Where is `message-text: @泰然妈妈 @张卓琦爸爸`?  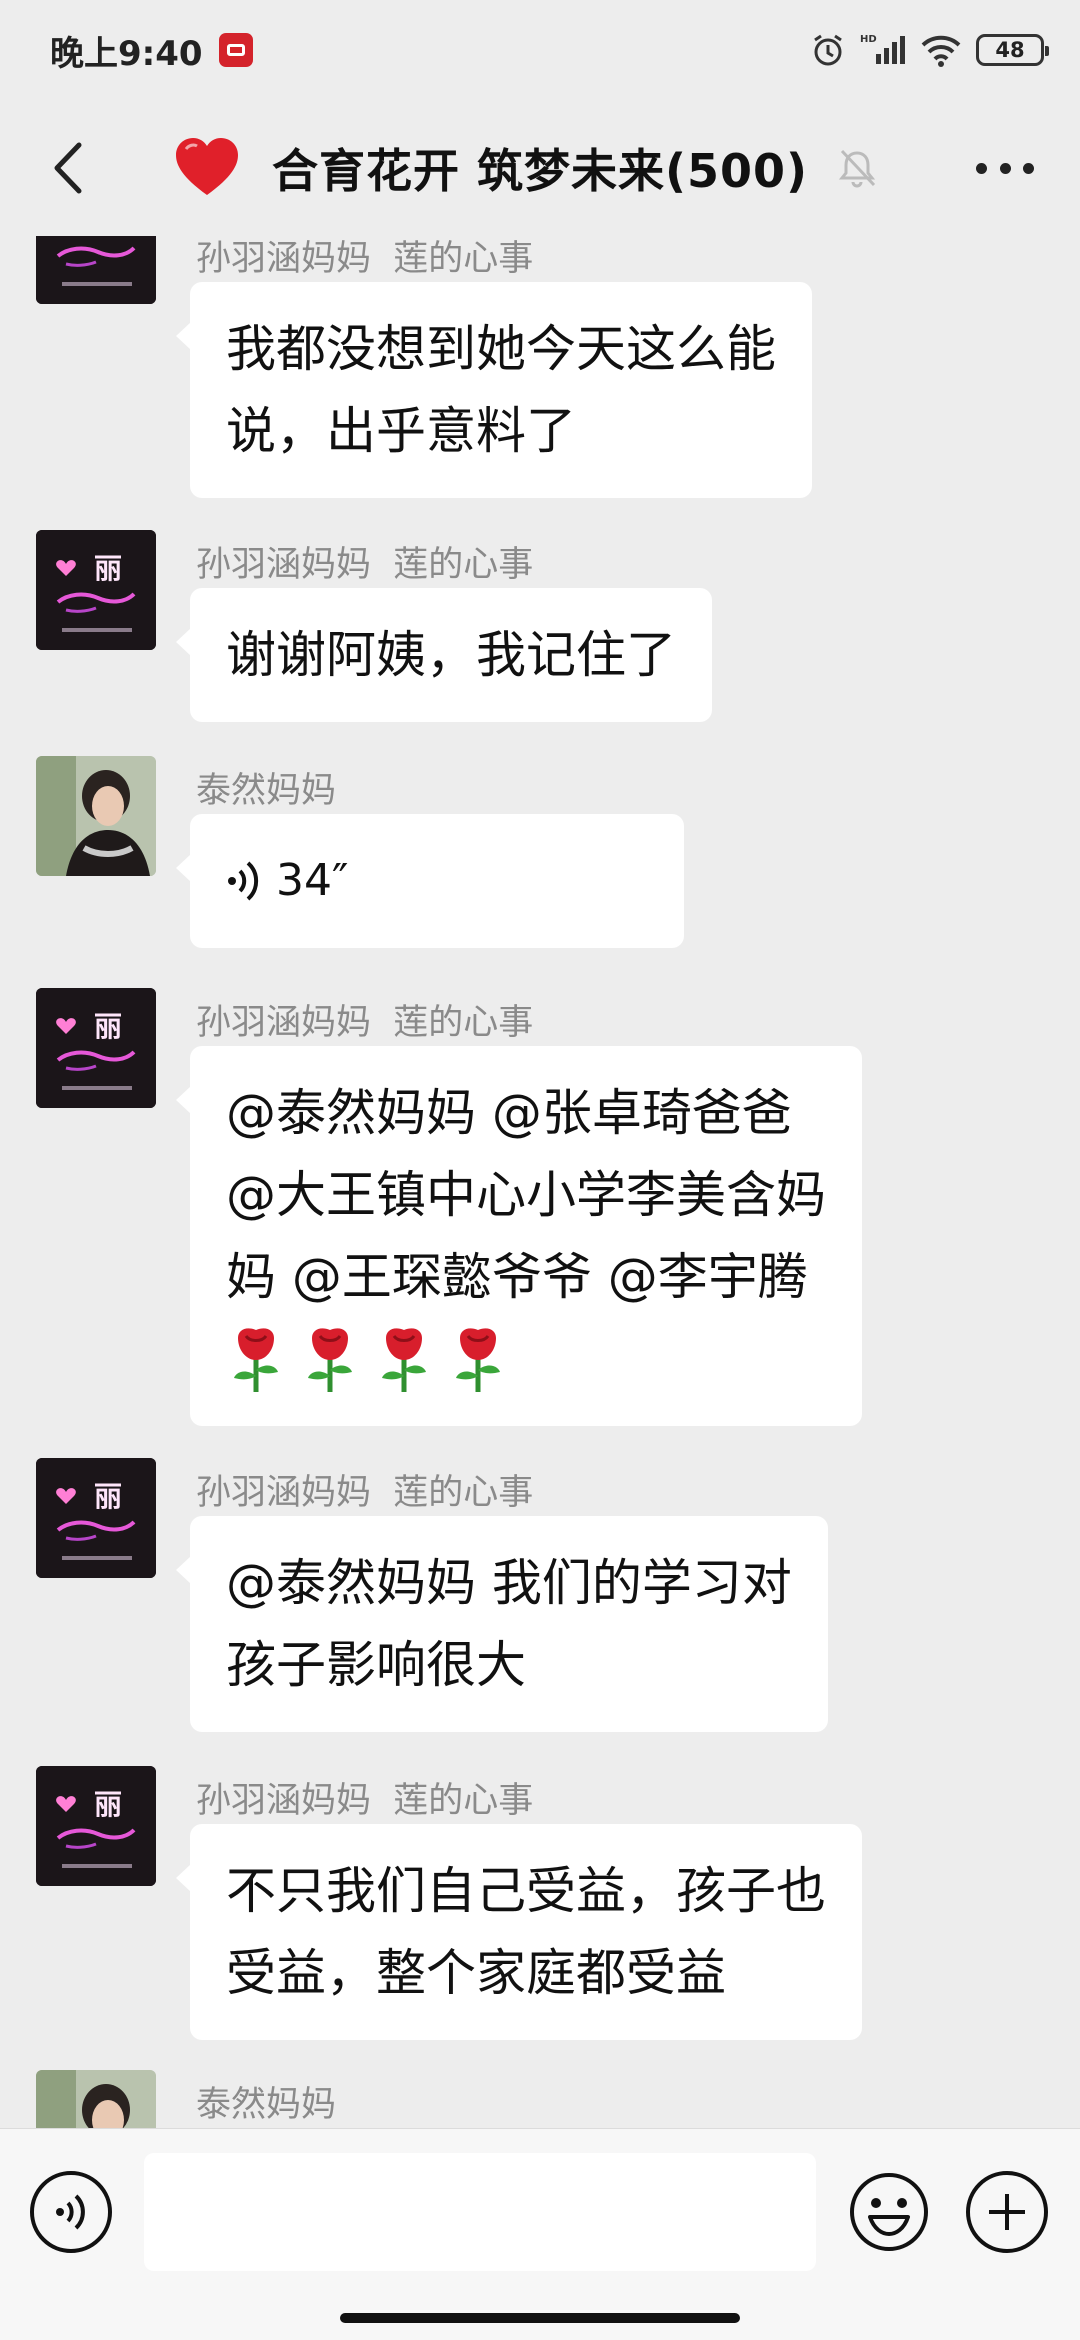
message-text: @泰然妈妈 @张卓琦爸爸 is located at coordinates (509, 1113).